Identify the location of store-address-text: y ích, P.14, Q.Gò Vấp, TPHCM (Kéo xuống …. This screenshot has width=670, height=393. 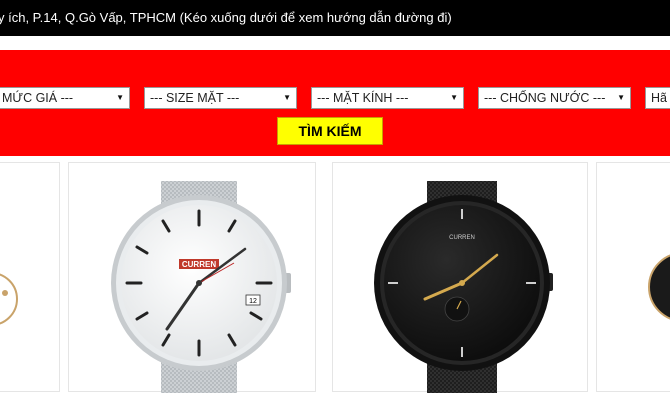
(226, 17).